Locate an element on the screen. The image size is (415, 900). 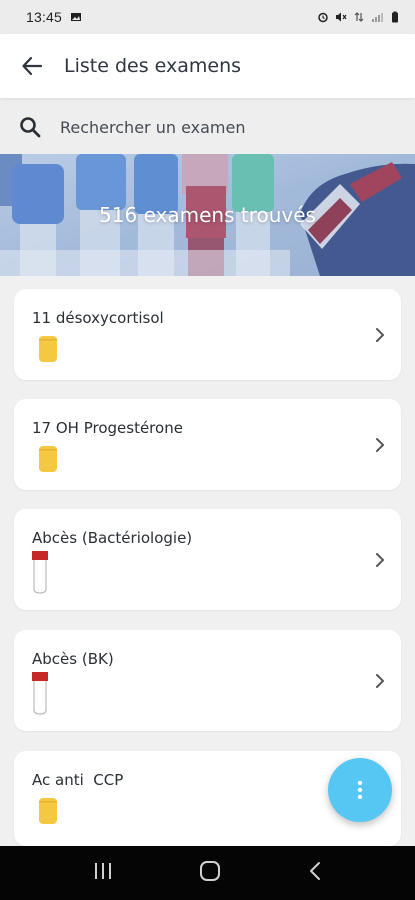
system-nav-bar is located at coordinates (207, 873).